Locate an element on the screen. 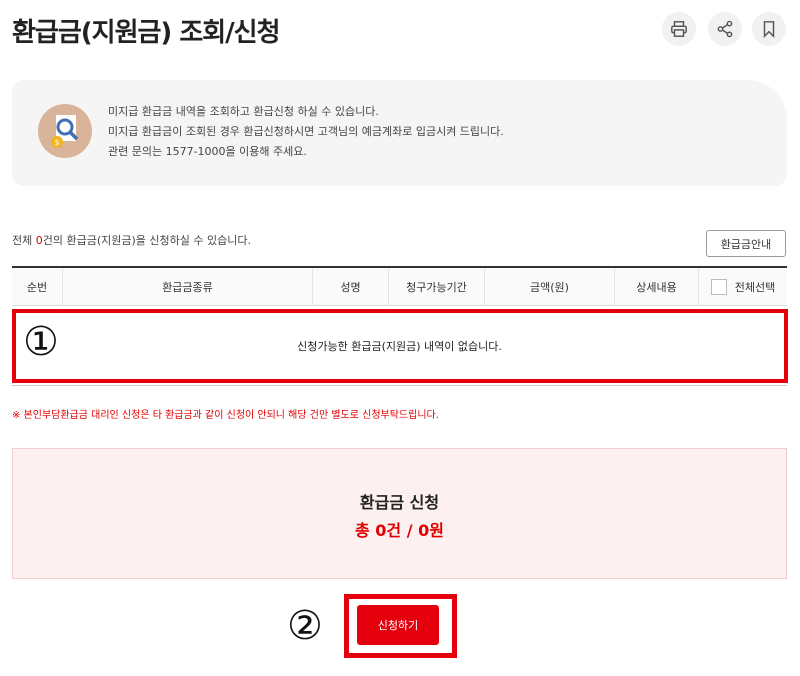  refund-count-text: 전체 0건의 환급금(지원금)을 신청하실 수 있습니다. is located at coordinates (131, 240).